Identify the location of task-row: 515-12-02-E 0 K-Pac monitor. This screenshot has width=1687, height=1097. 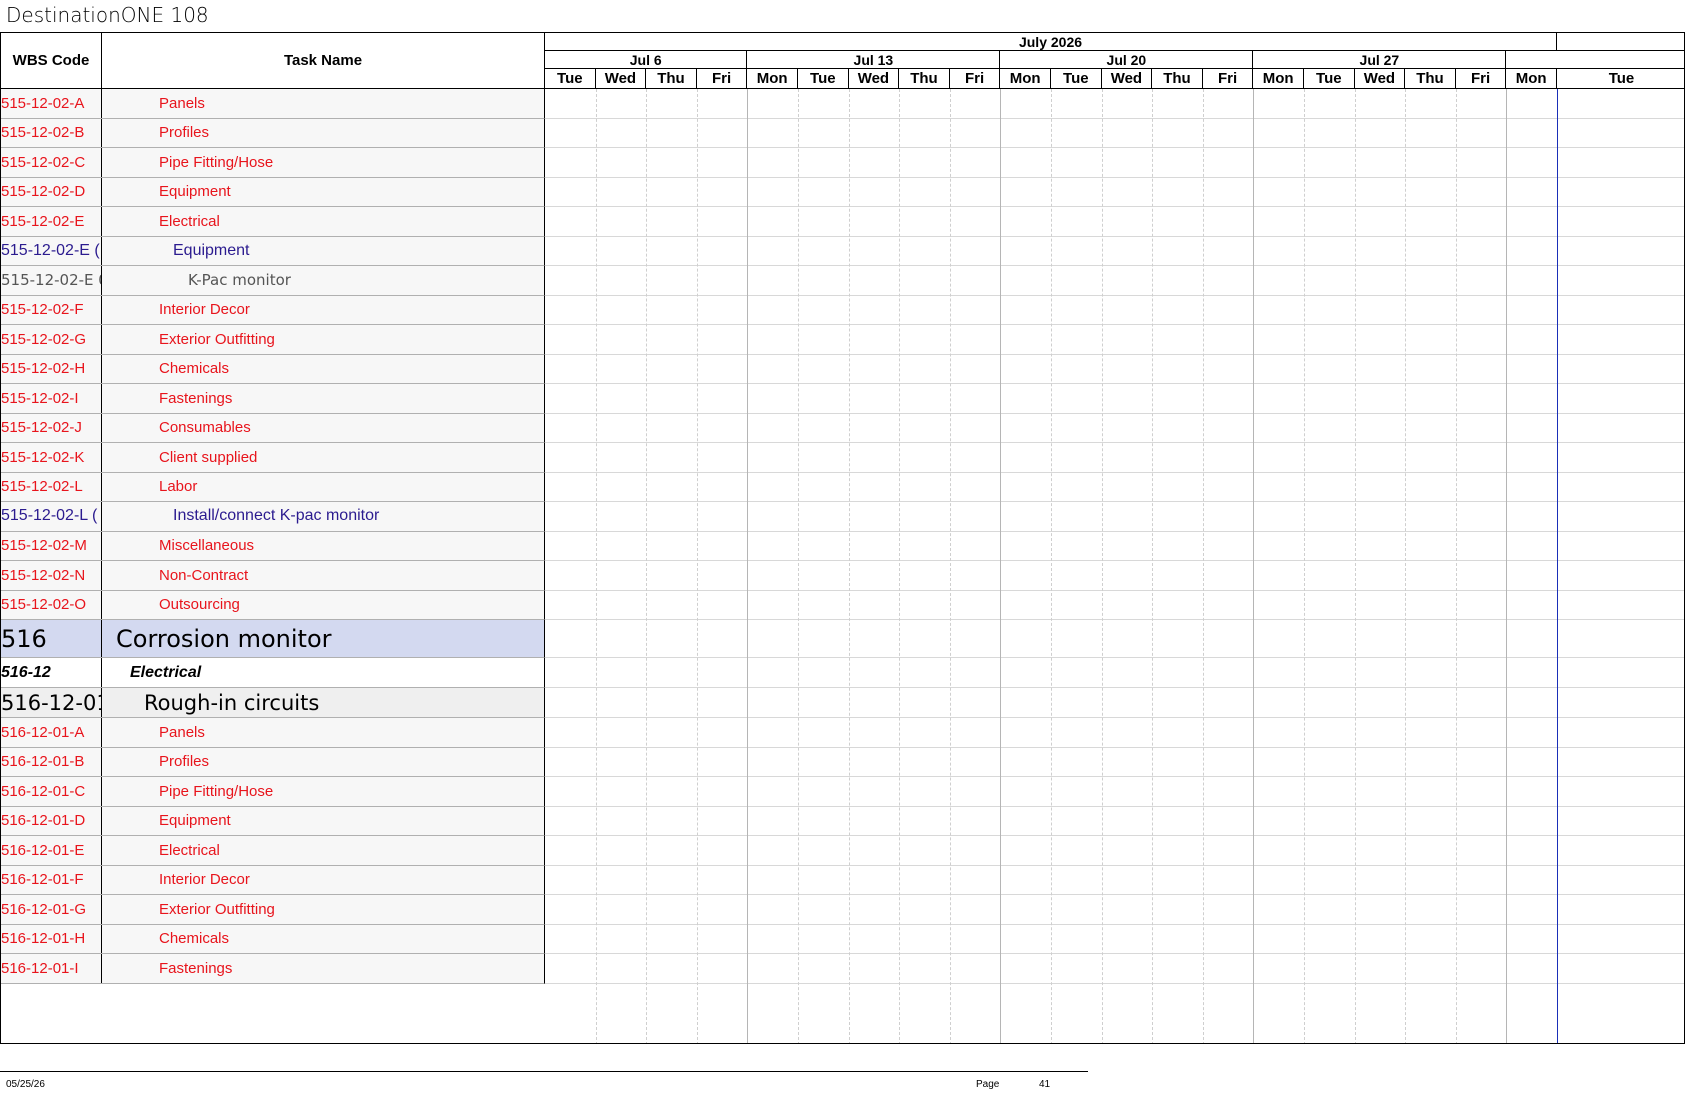
(273, 281).